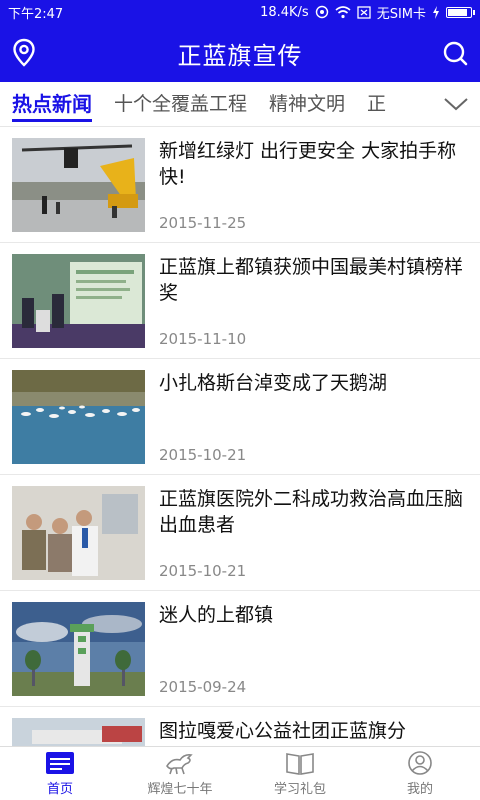 This screenshot has width=480, height=800. I want to click on expand-tabs-button, so click(456, 104).